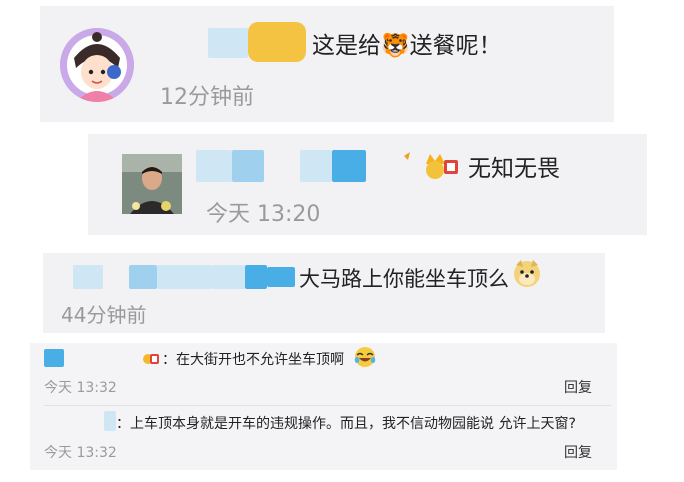 Image resolution: width=684 pixels, height=482 pixels. I want to click on comment-text-content: 大马路上你能坐车顶么, so click(404, 279).